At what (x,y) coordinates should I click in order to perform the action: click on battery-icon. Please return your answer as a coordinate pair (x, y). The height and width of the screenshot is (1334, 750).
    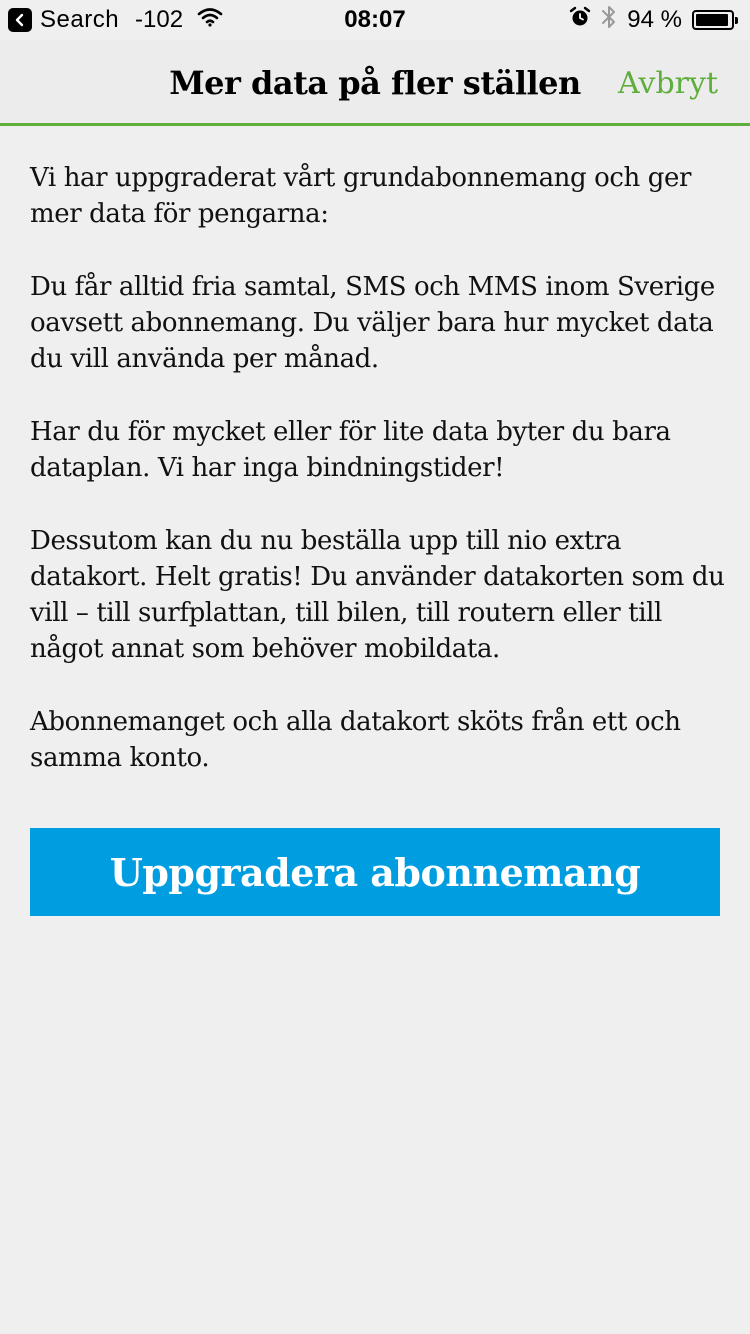
    Looking at the image, I should click on (715, 20).